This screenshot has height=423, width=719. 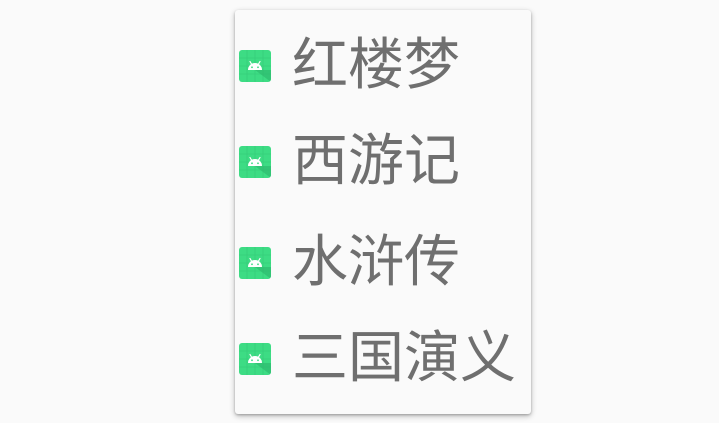 I want to click on list-item: 三国演义, so click(x=383, y=359).